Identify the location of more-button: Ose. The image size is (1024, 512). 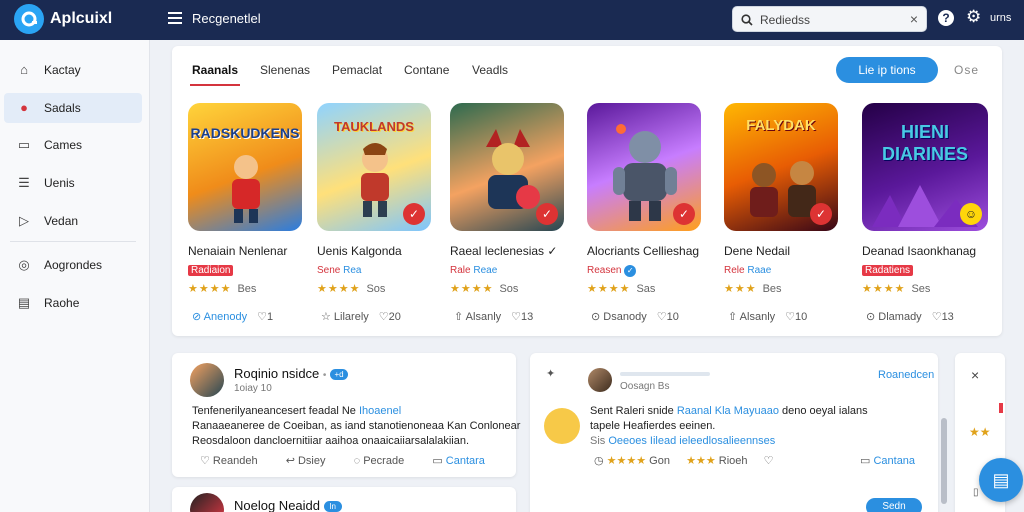
(966, 70).